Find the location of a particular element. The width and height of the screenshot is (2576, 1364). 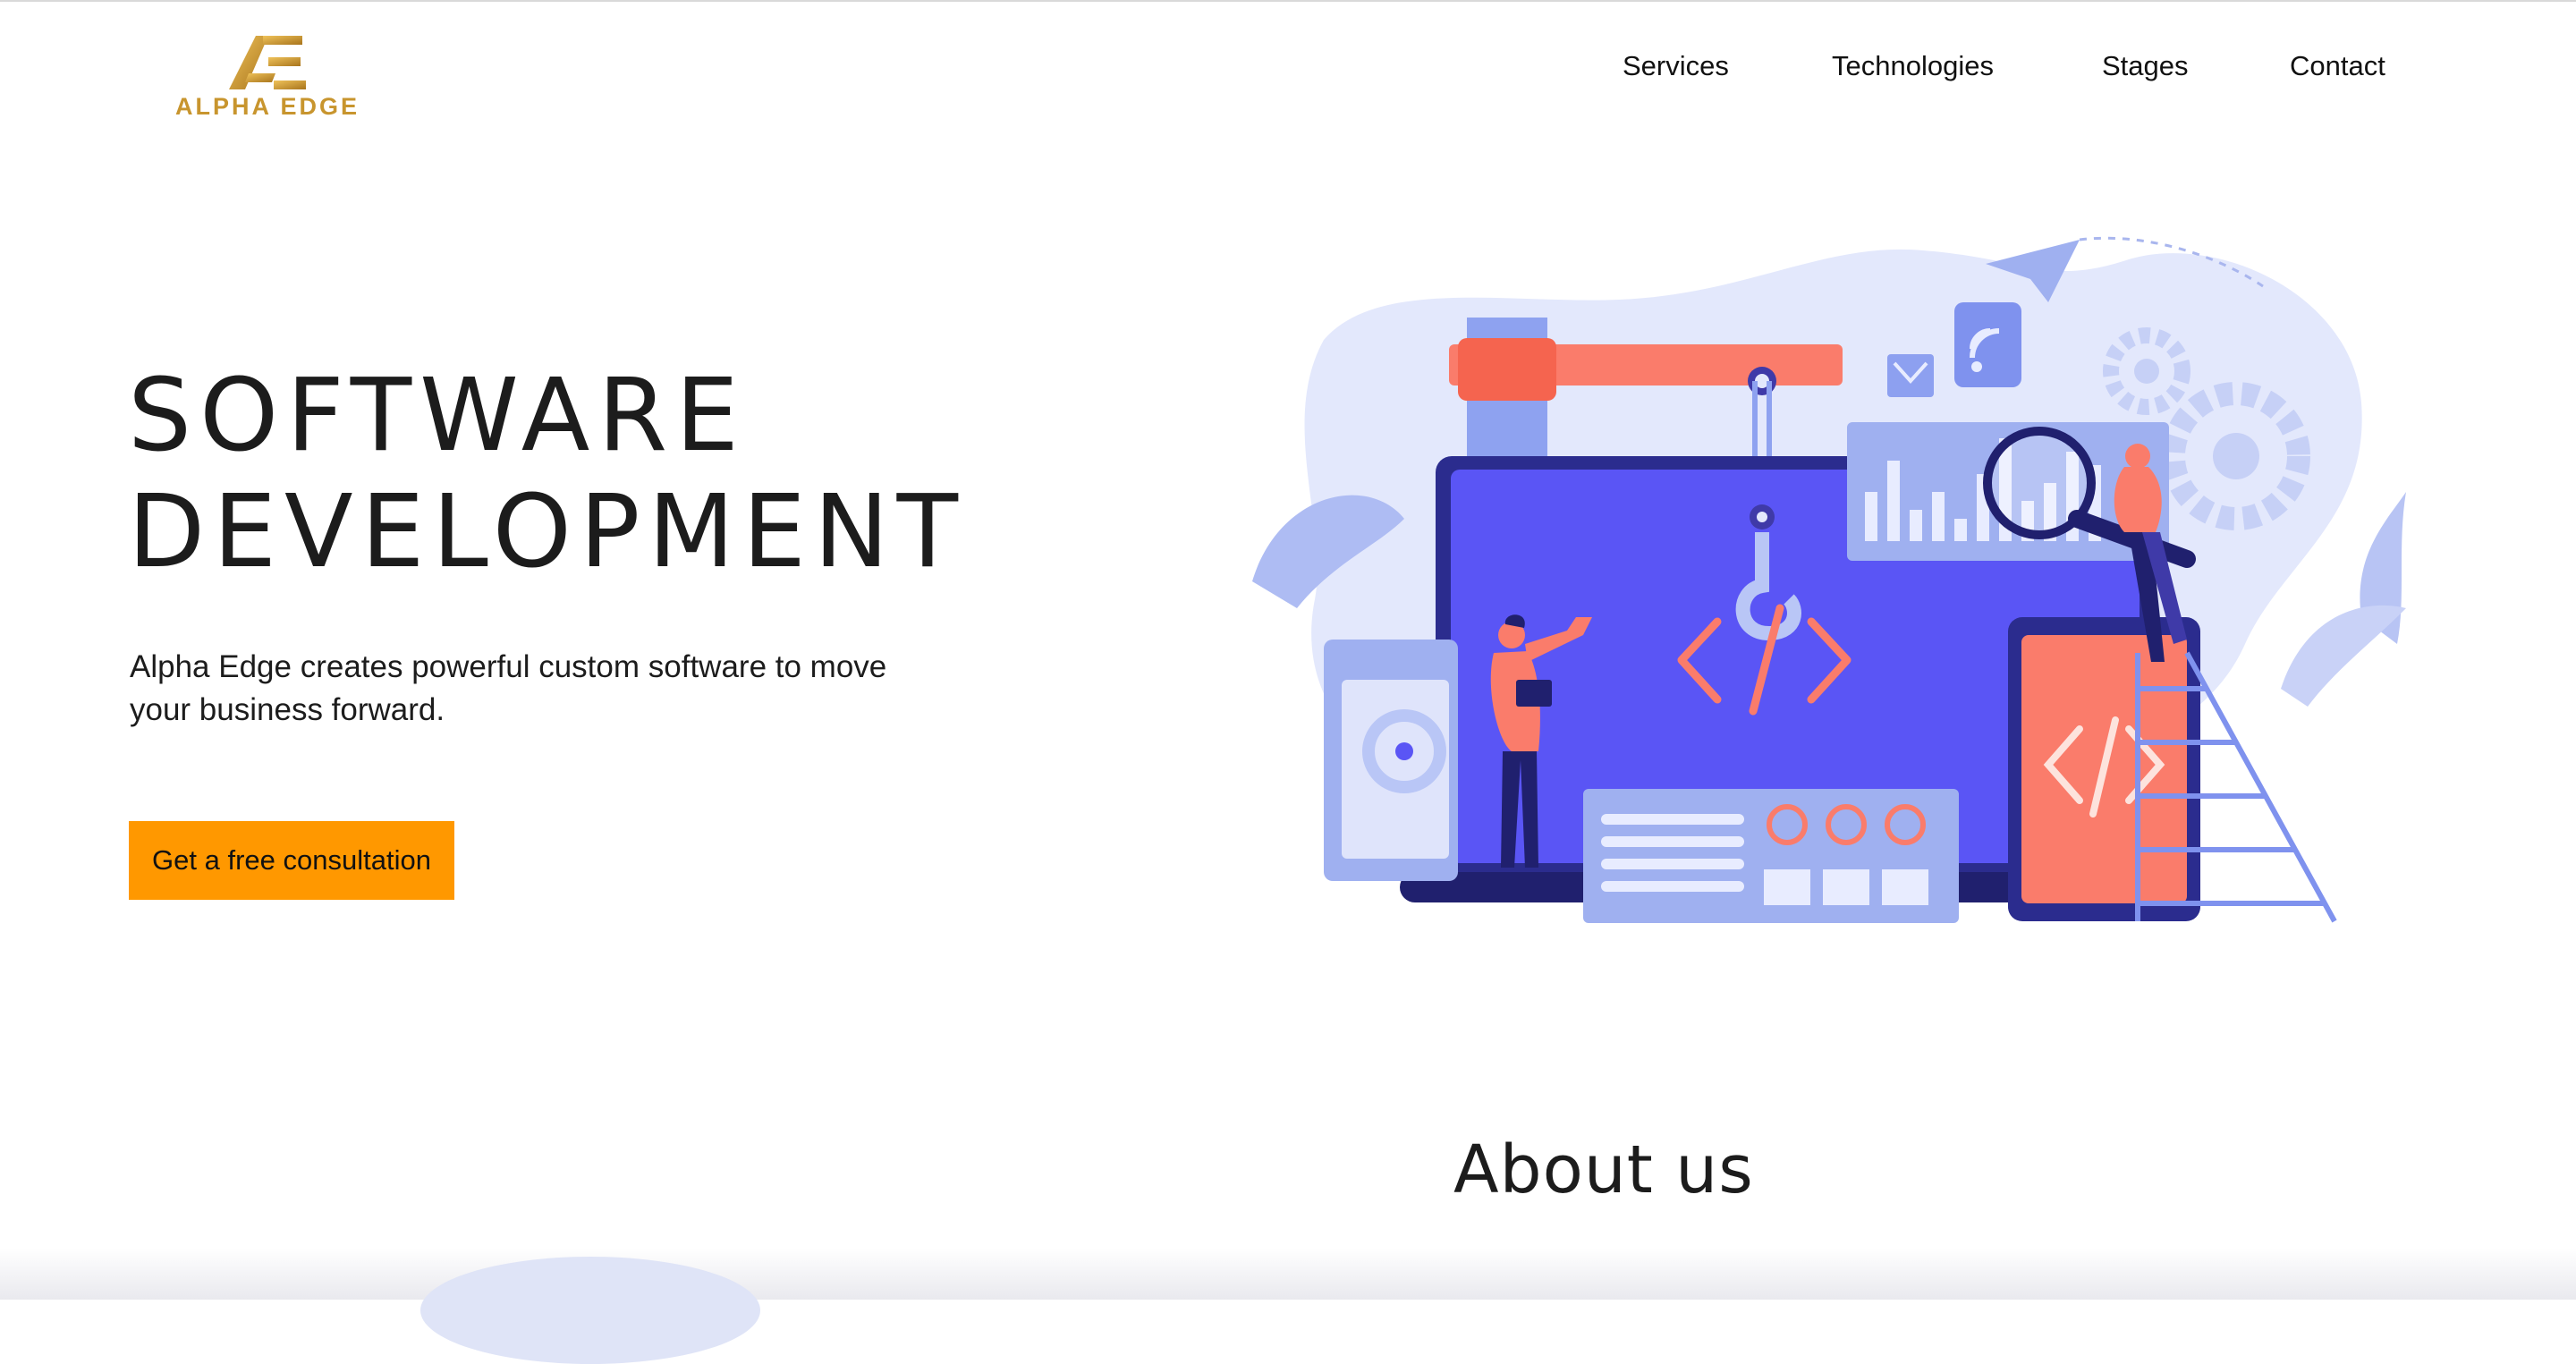

hero-title: SOFTWARE DEVELOPMENT is located at coordinates (547, 474).